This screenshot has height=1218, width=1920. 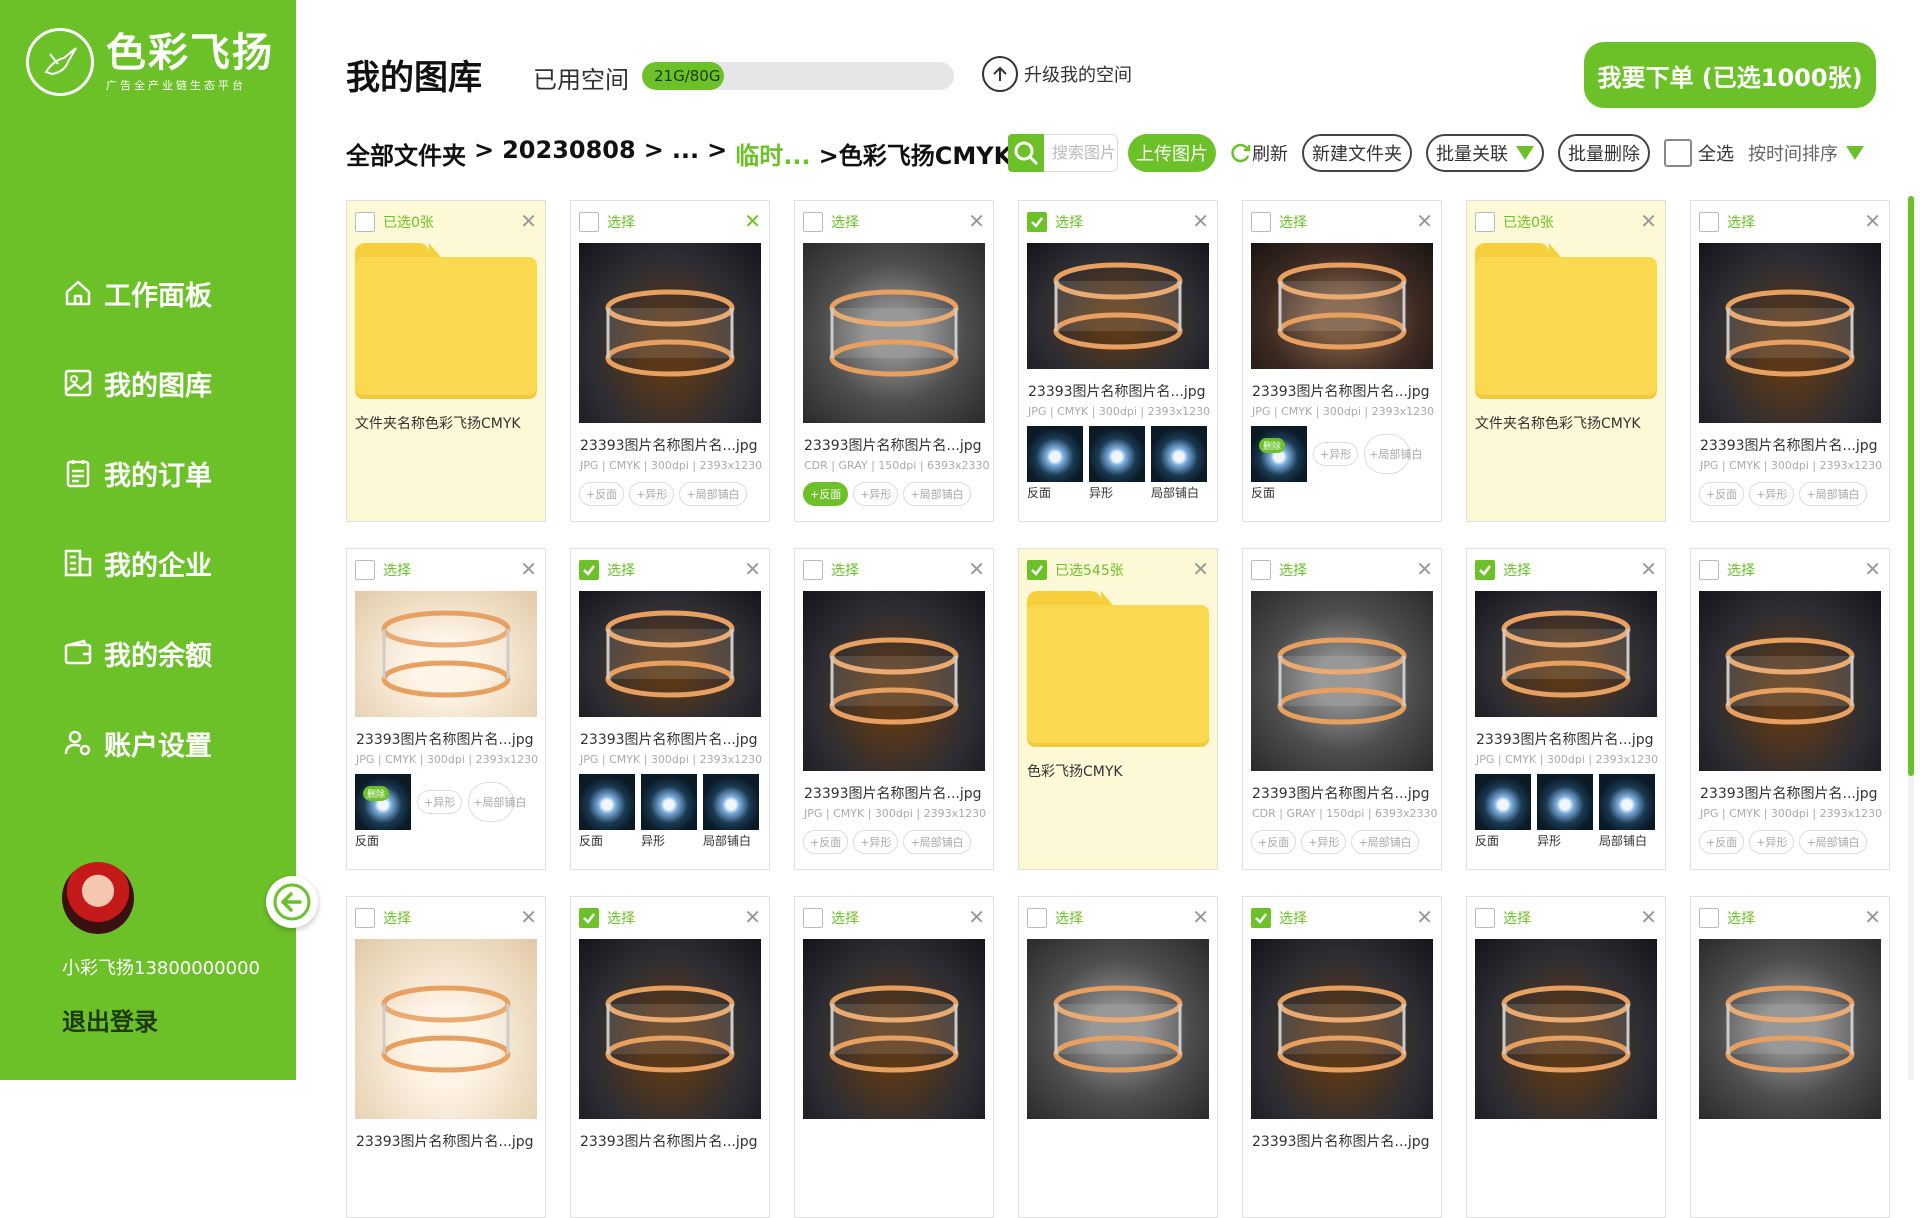 What do you see at coordinates (569, 153) in the screenshot?
I see `breadcrumb-folder: 20230808` at bounding box center [569, 153].